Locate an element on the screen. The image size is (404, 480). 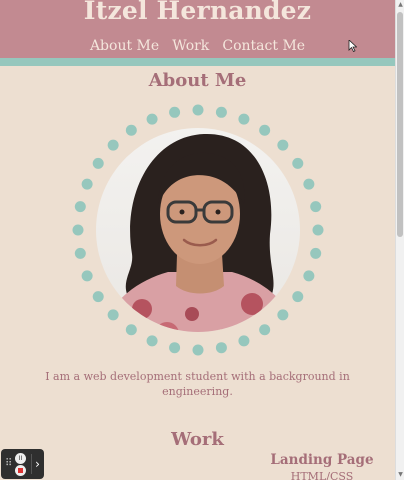
header-accent-bar is located at coordinates (197, 62).